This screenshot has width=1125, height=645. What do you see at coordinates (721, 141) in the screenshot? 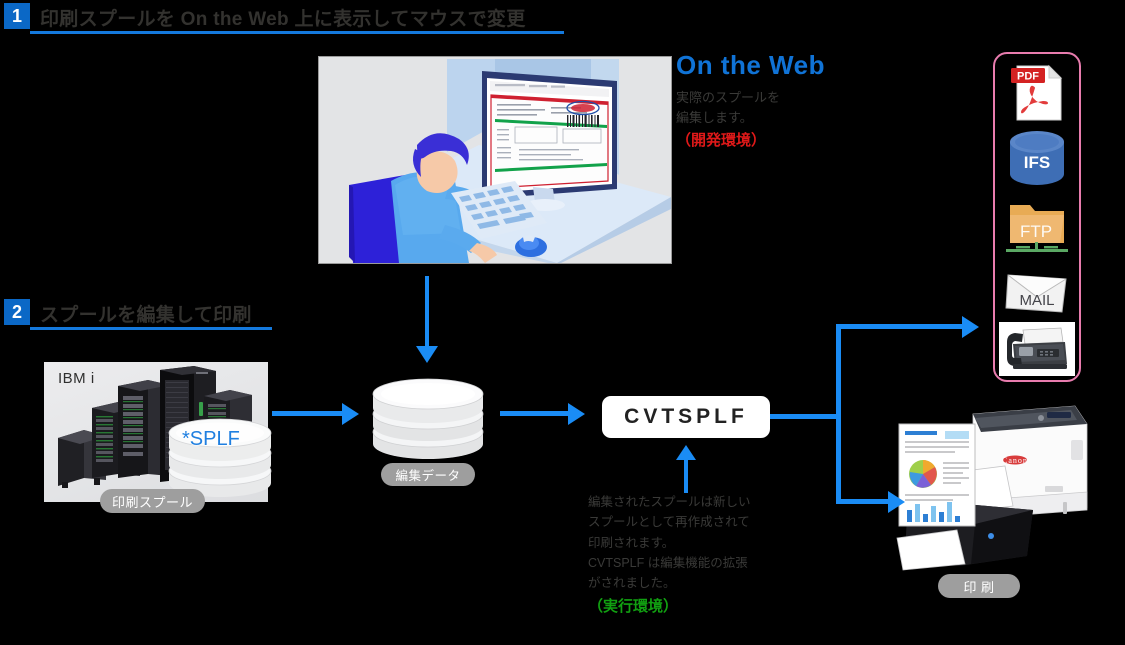
I see `development-environment-label: （開発環境）` at bounding box center [721, 141].